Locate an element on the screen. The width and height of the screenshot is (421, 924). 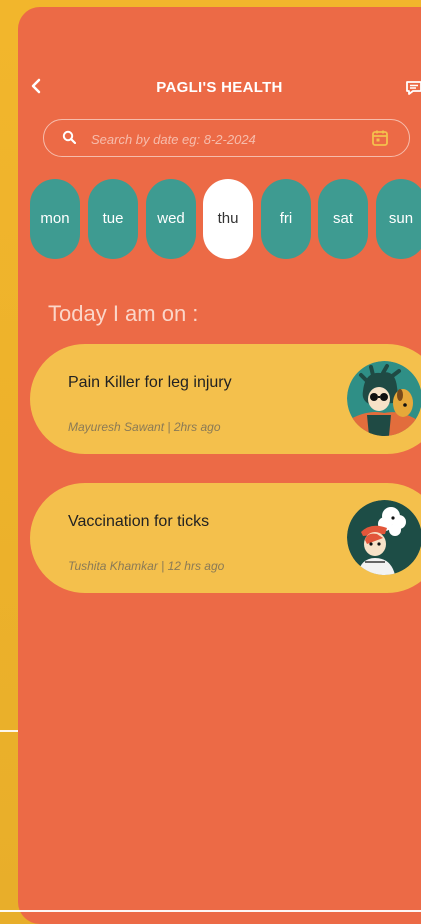
header: PAGLI'S HEALTH is located at coordinates (219, 87).